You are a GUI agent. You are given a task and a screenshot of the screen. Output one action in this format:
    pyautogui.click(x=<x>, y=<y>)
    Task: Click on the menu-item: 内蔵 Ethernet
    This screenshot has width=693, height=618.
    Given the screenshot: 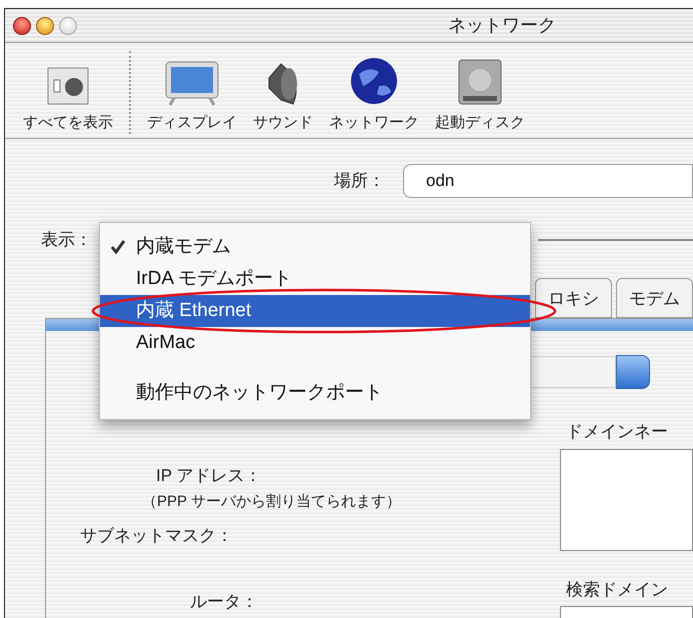 What is the action you would take?
    pyautogui.click(x=315, y=311)
    